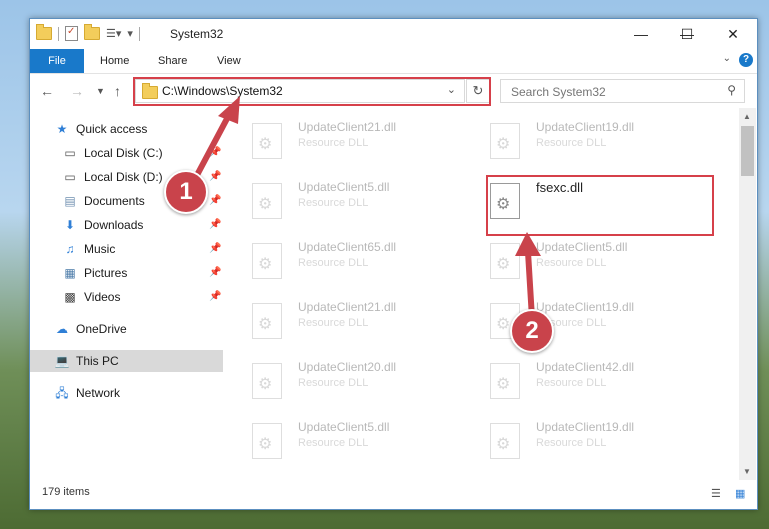  What do you see at coordinates (528, 244) in the screenshot?
I see `arrow-2-head` at bounding box center [528, 244].